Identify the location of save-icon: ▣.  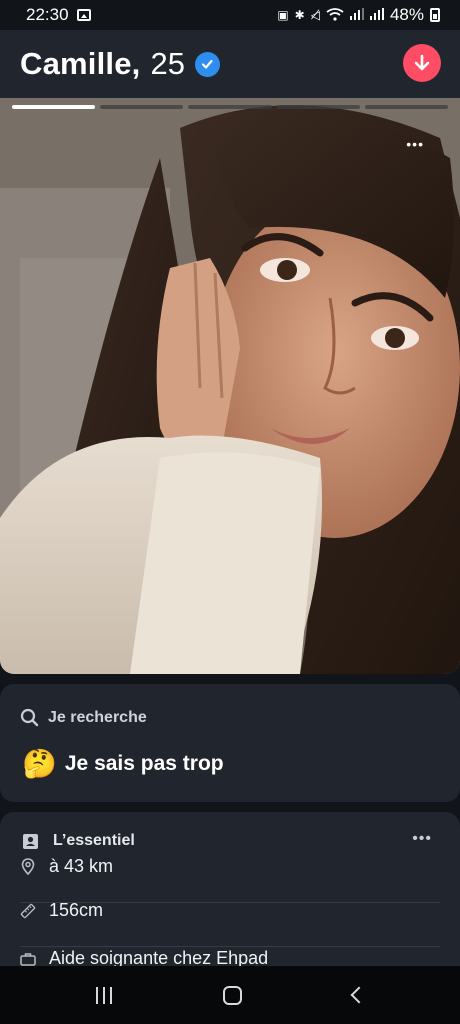
(283, 15).